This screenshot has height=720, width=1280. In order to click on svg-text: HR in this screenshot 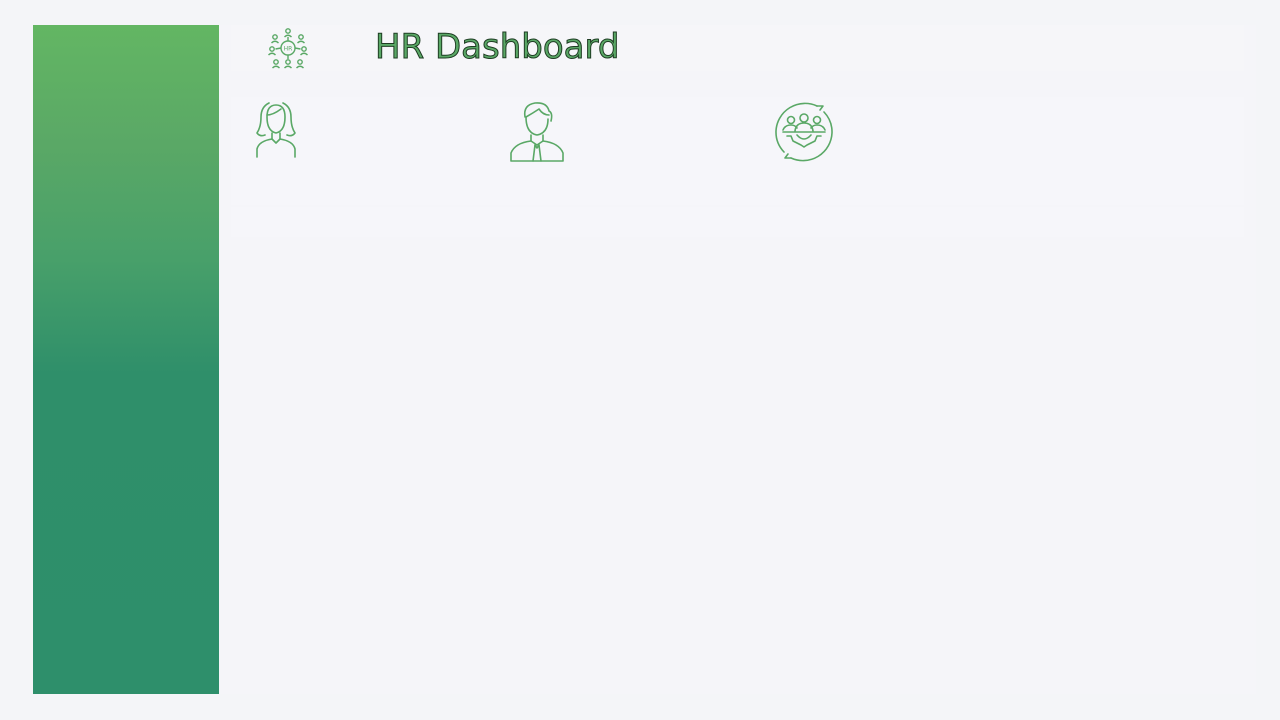, I will do `click(288, 49)`.